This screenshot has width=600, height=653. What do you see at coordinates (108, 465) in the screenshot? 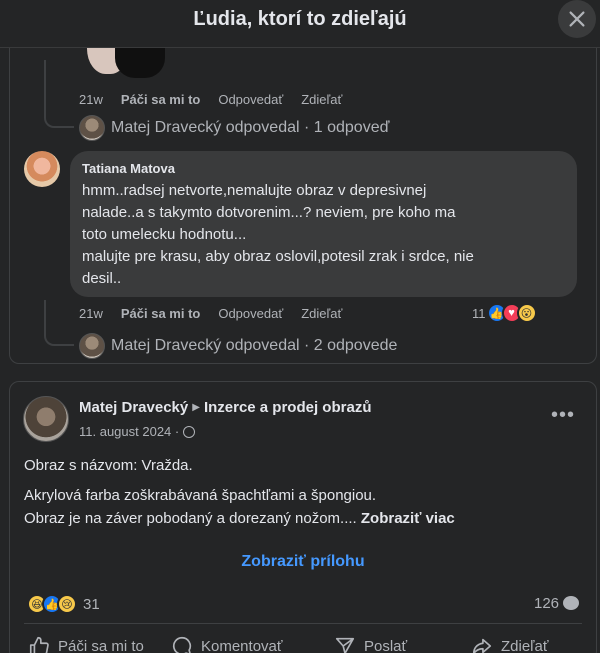
I see `post-text-line: Obraz s názvom: Vražda.` at bounding box center [108, 465].